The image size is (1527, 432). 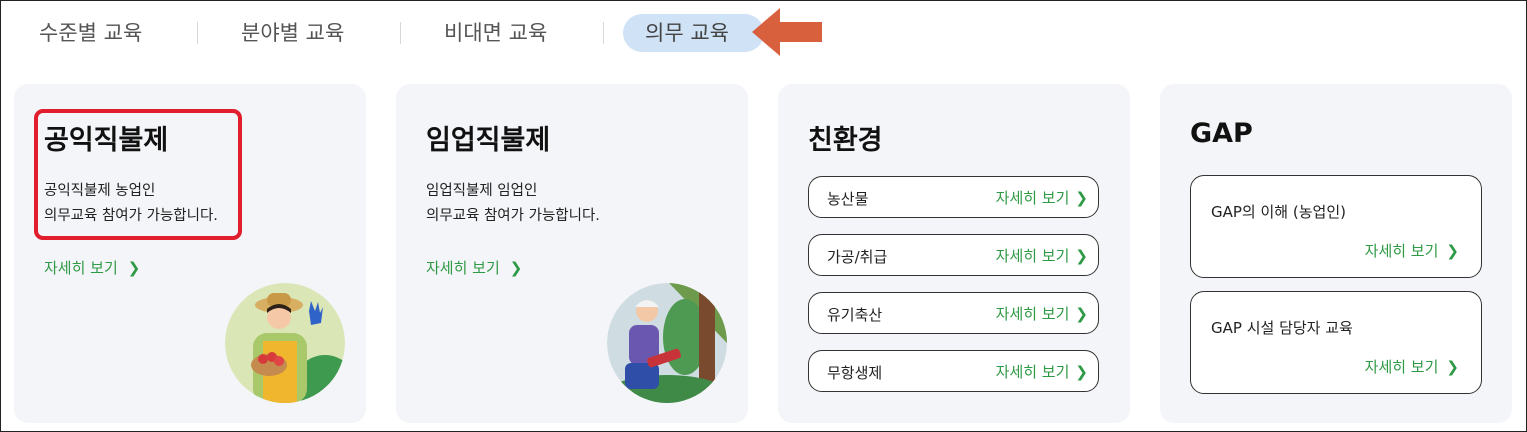 I want to click on item-label: GAP의 이해 (농업인), so click(x=1278, y=212).